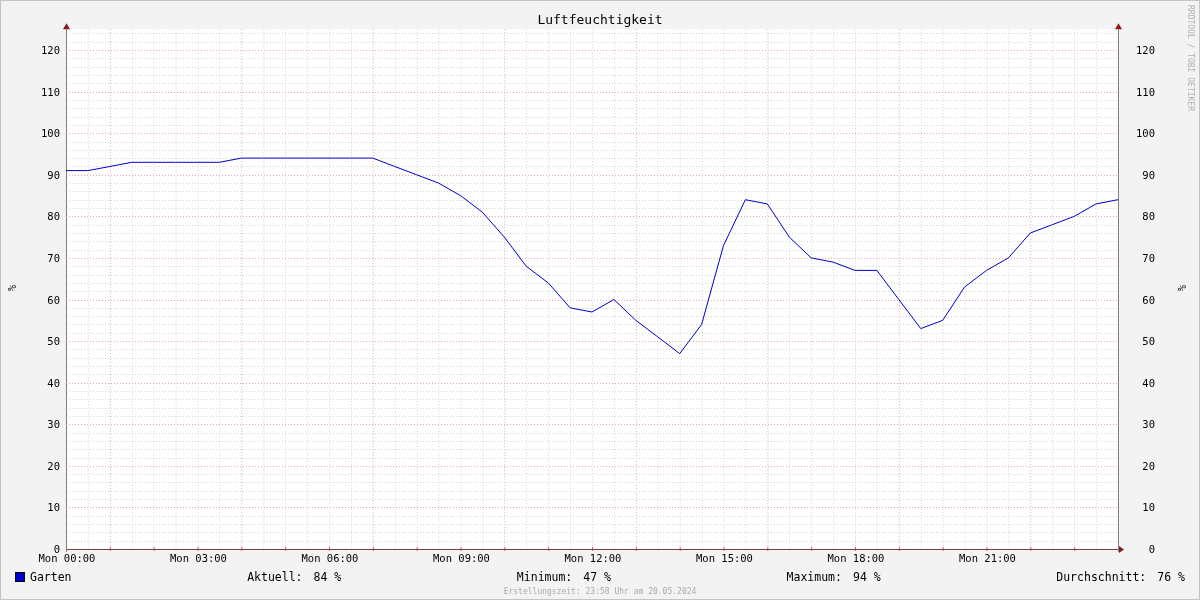  What do you see at coordinates (461, 558) in the screenshot?
I see `x-tick-label: Mon 09:00` at bounding box center [461, 558].